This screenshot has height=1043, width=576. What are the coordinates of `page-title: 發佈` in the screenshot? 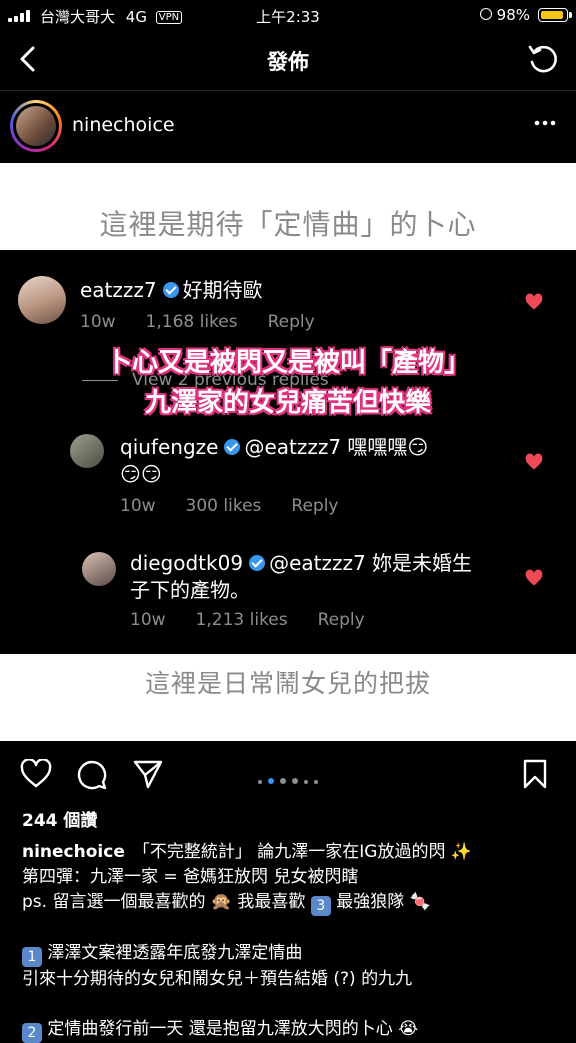 It's located at (288, 62).